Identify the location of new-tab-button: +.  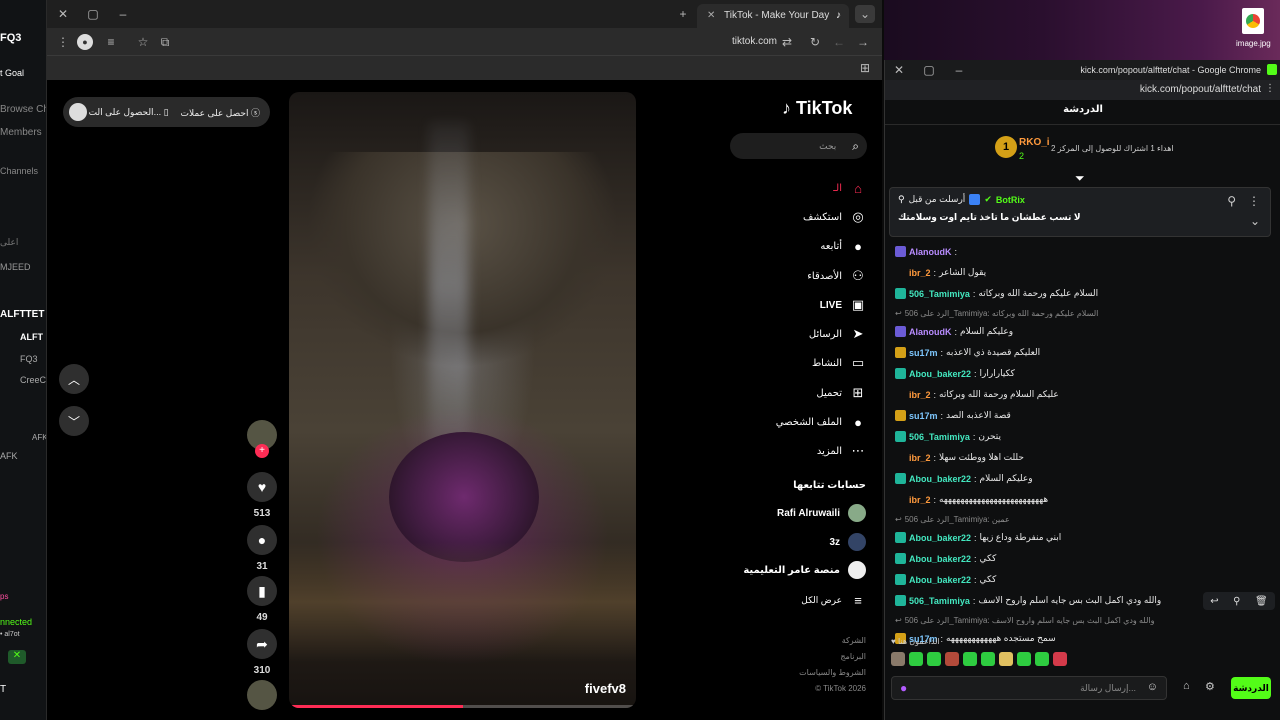
(683, 14).